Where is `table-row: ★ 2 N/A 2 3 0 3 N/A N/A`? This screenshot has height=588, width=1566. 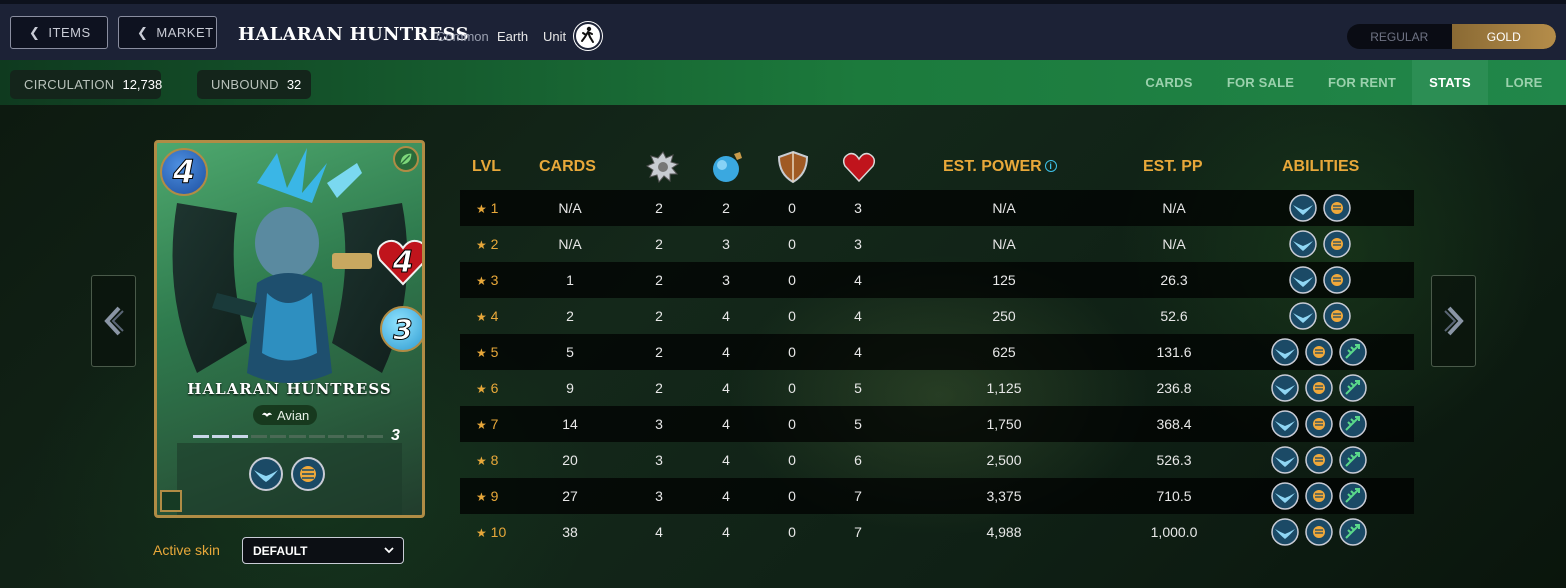
table-row: ★ 2 N/A 2 3 0 3 N/A N/A is located at coordinates (937, 244).